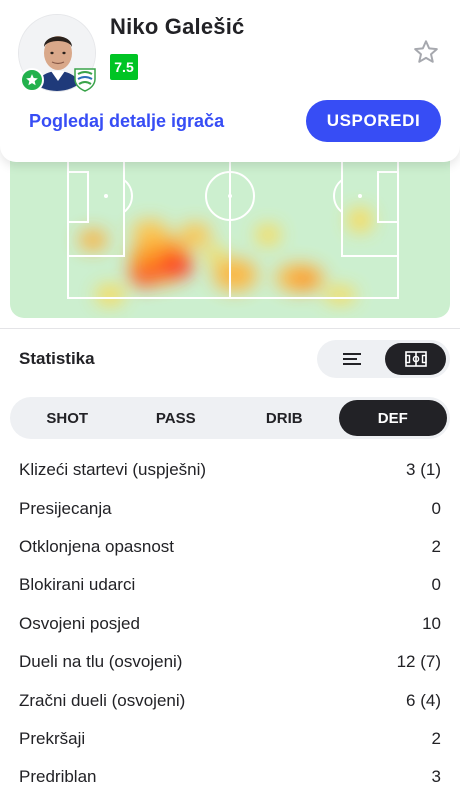 This screenshot has width=460, height=800. What do you see at coordinates (57, 53) in the screenshot?
I see `avatar-container` at bounding box center [57, 53].